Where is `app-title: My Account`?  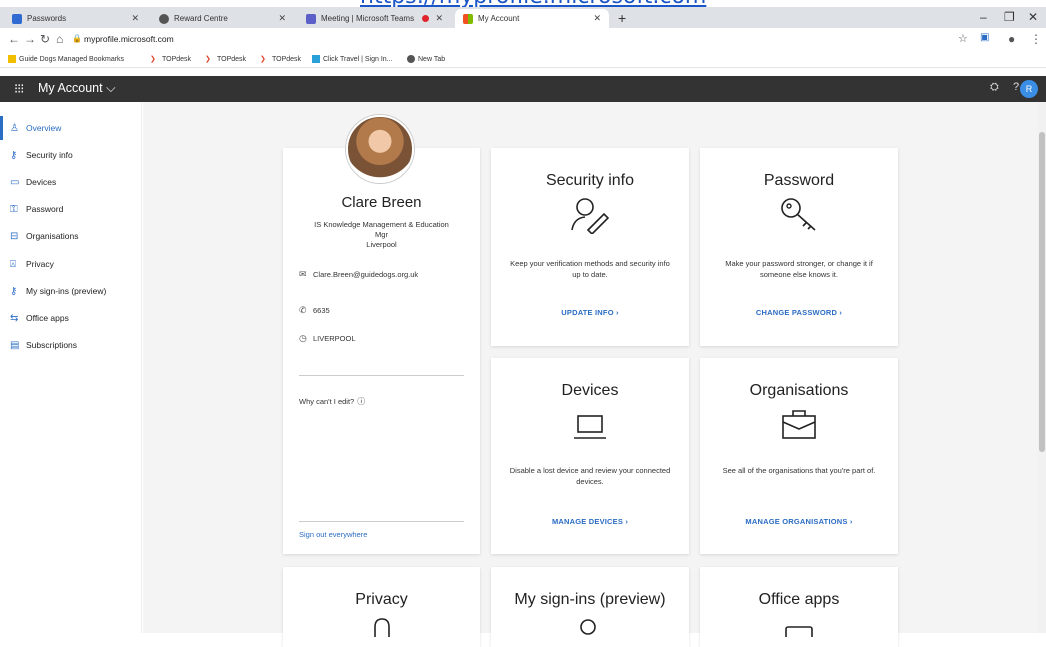 app-title: My Account is located at coordinates (70, 88).